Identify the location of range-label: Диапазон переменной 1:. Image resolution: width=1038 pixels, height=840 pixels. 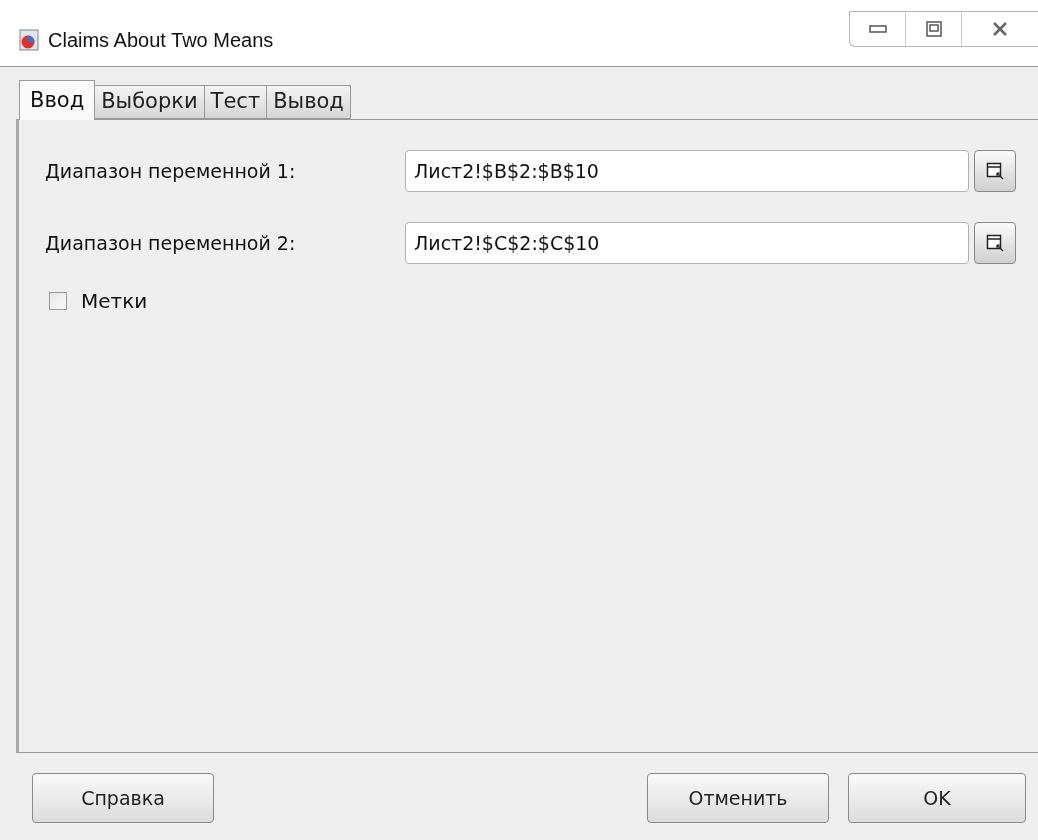
(171, 171).